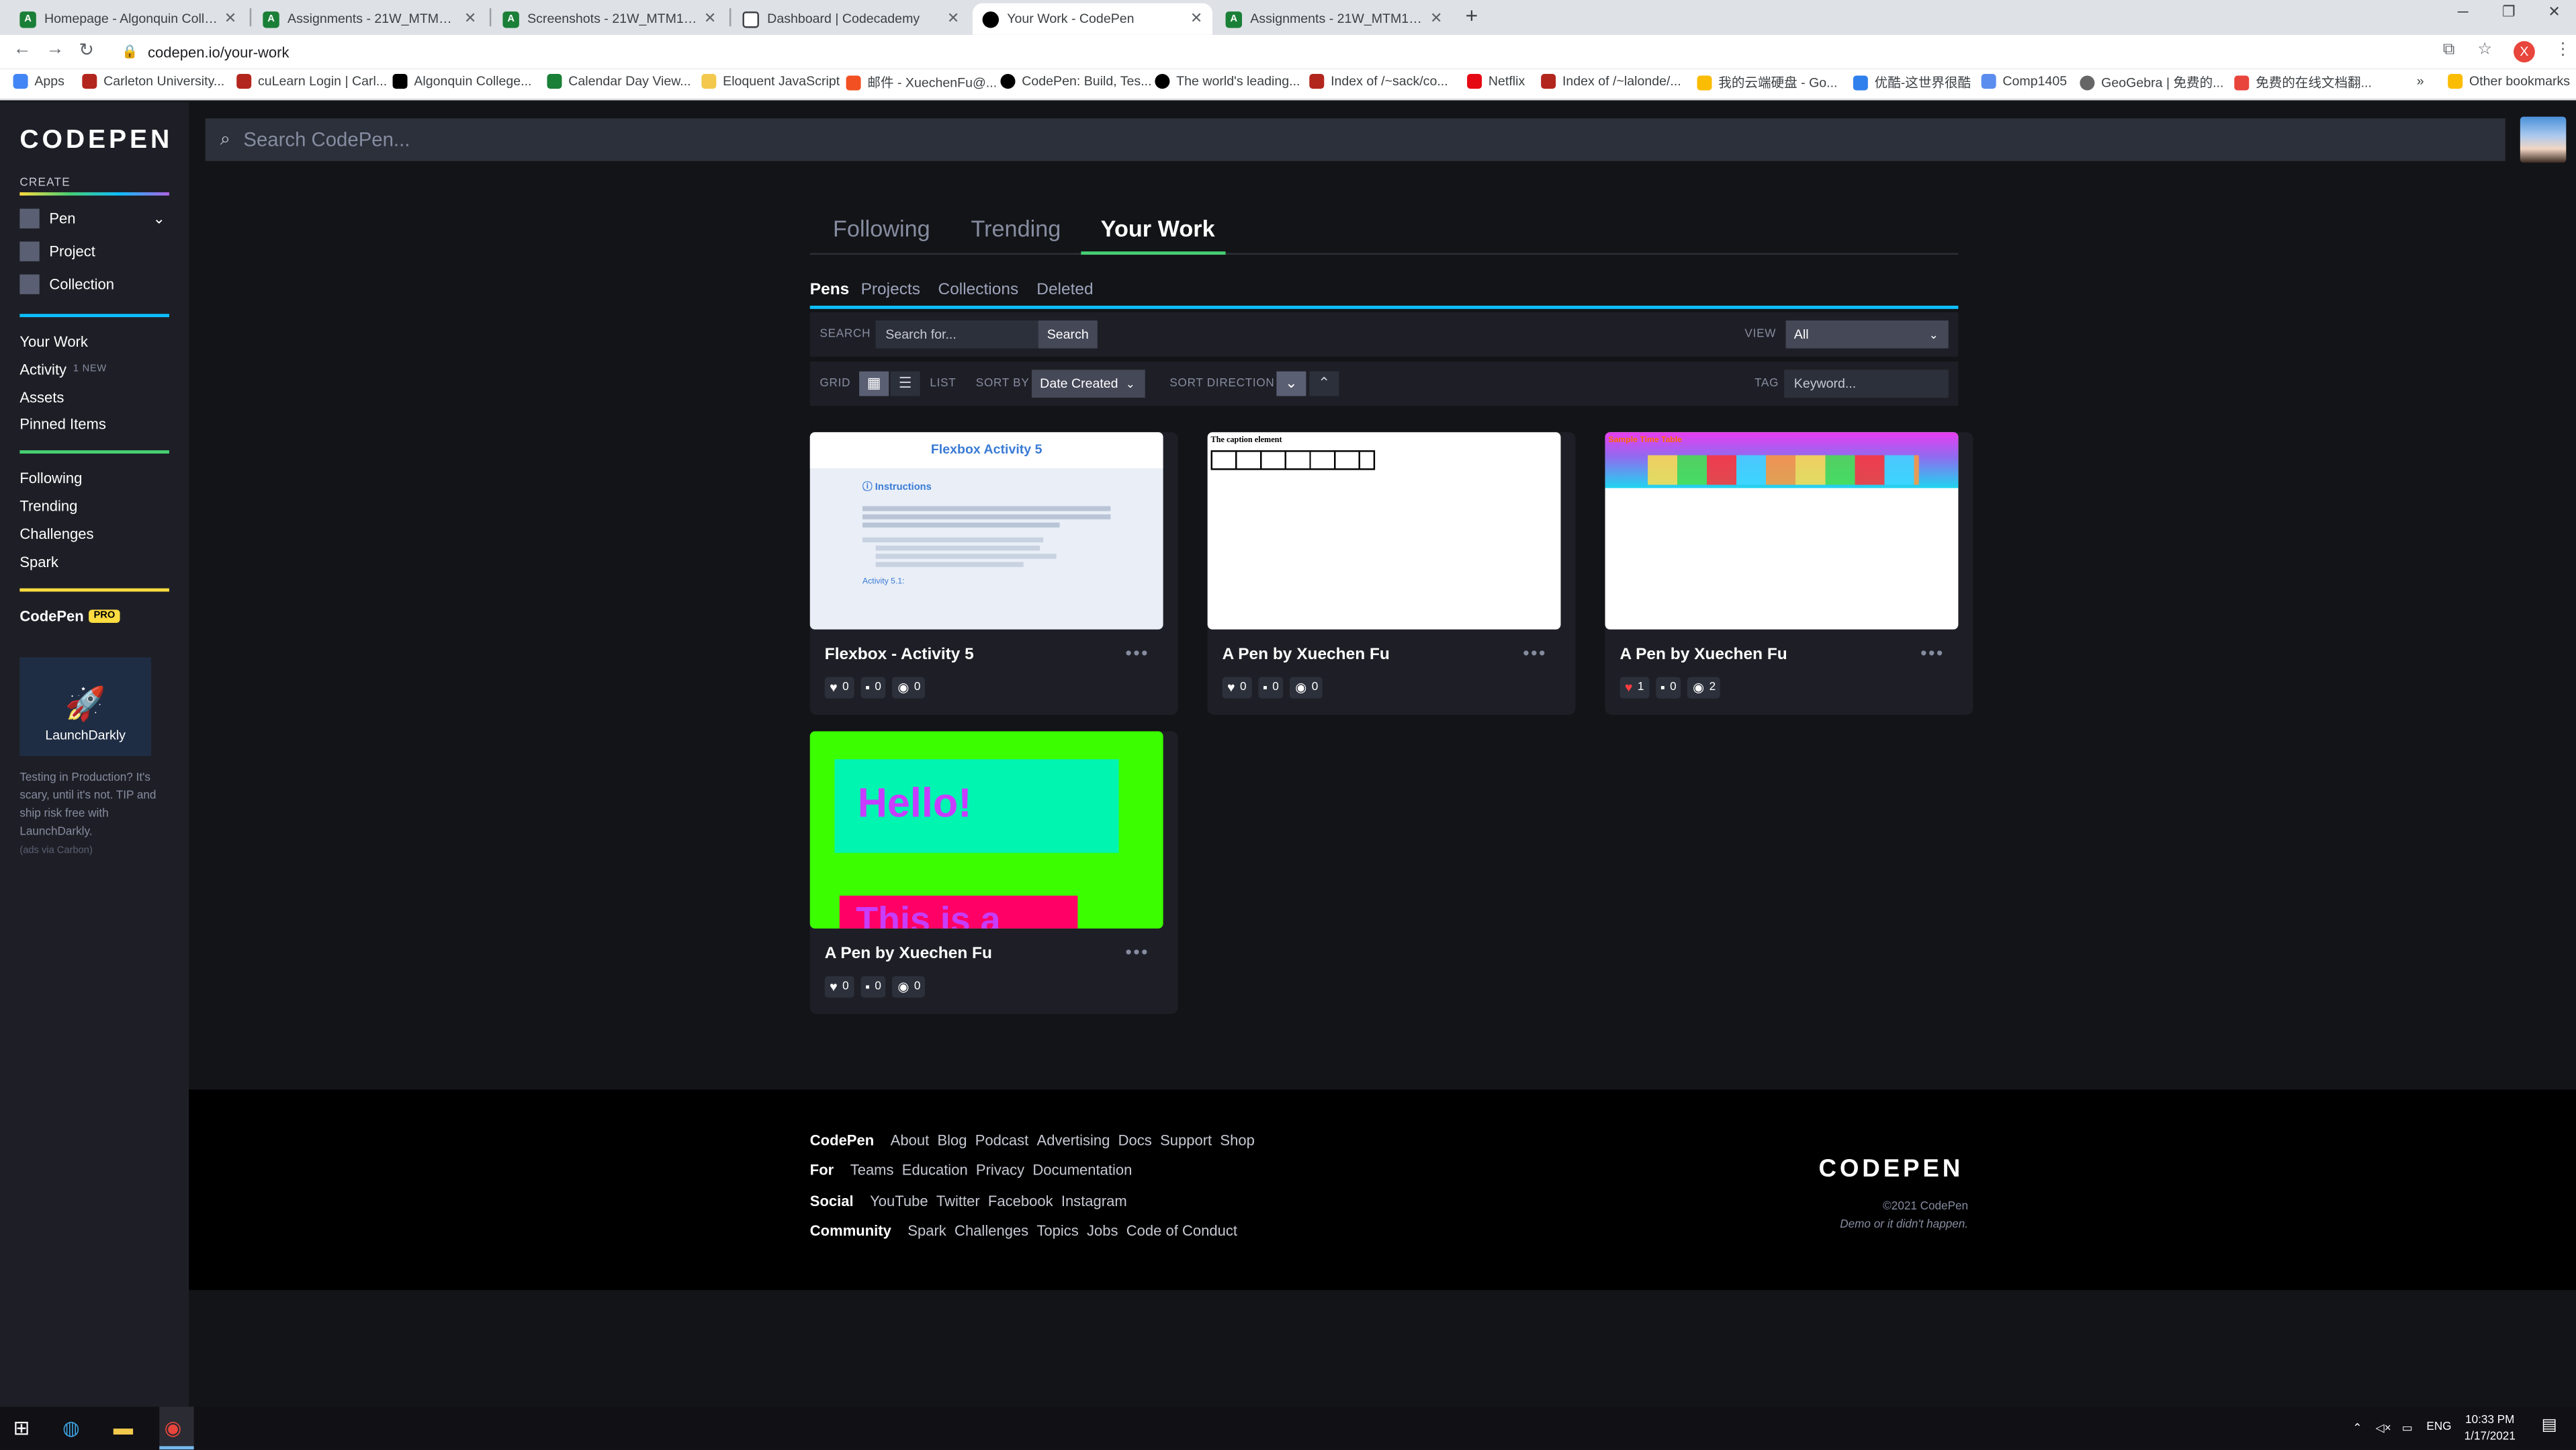  What do you see at coordinates (1057, 1231) in the screenshot?
I see `footer-link: Topics` at bounding box center [1057, 1231].